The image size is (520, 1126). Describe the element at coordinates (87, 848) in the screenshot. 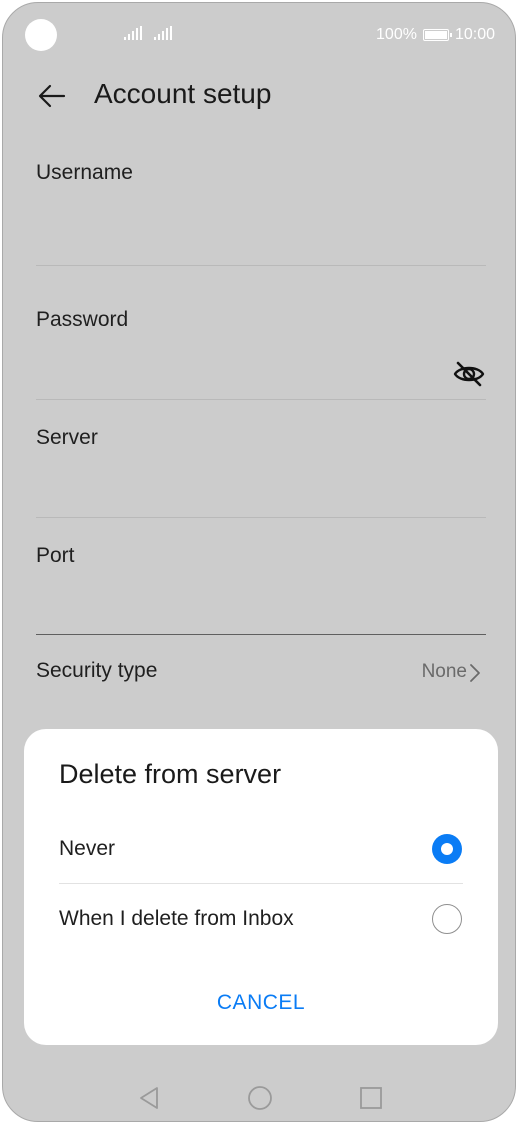

I see `option-label: Never` at that location.